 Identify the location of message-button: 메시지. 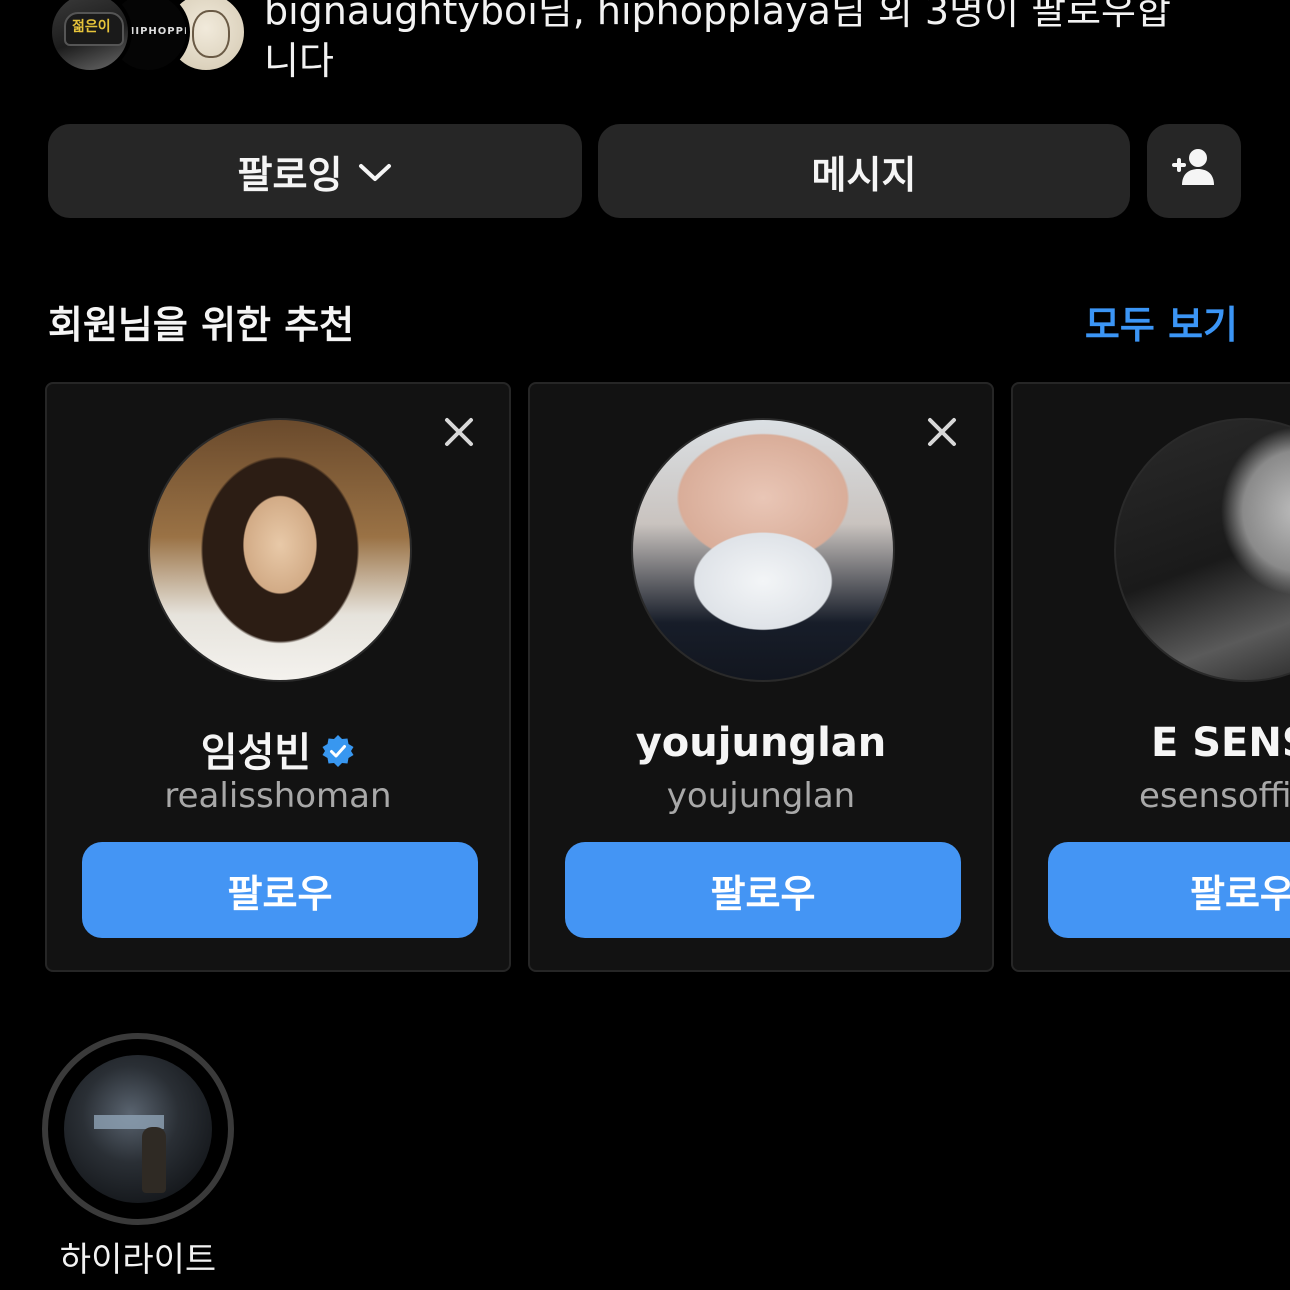
(864, 171).